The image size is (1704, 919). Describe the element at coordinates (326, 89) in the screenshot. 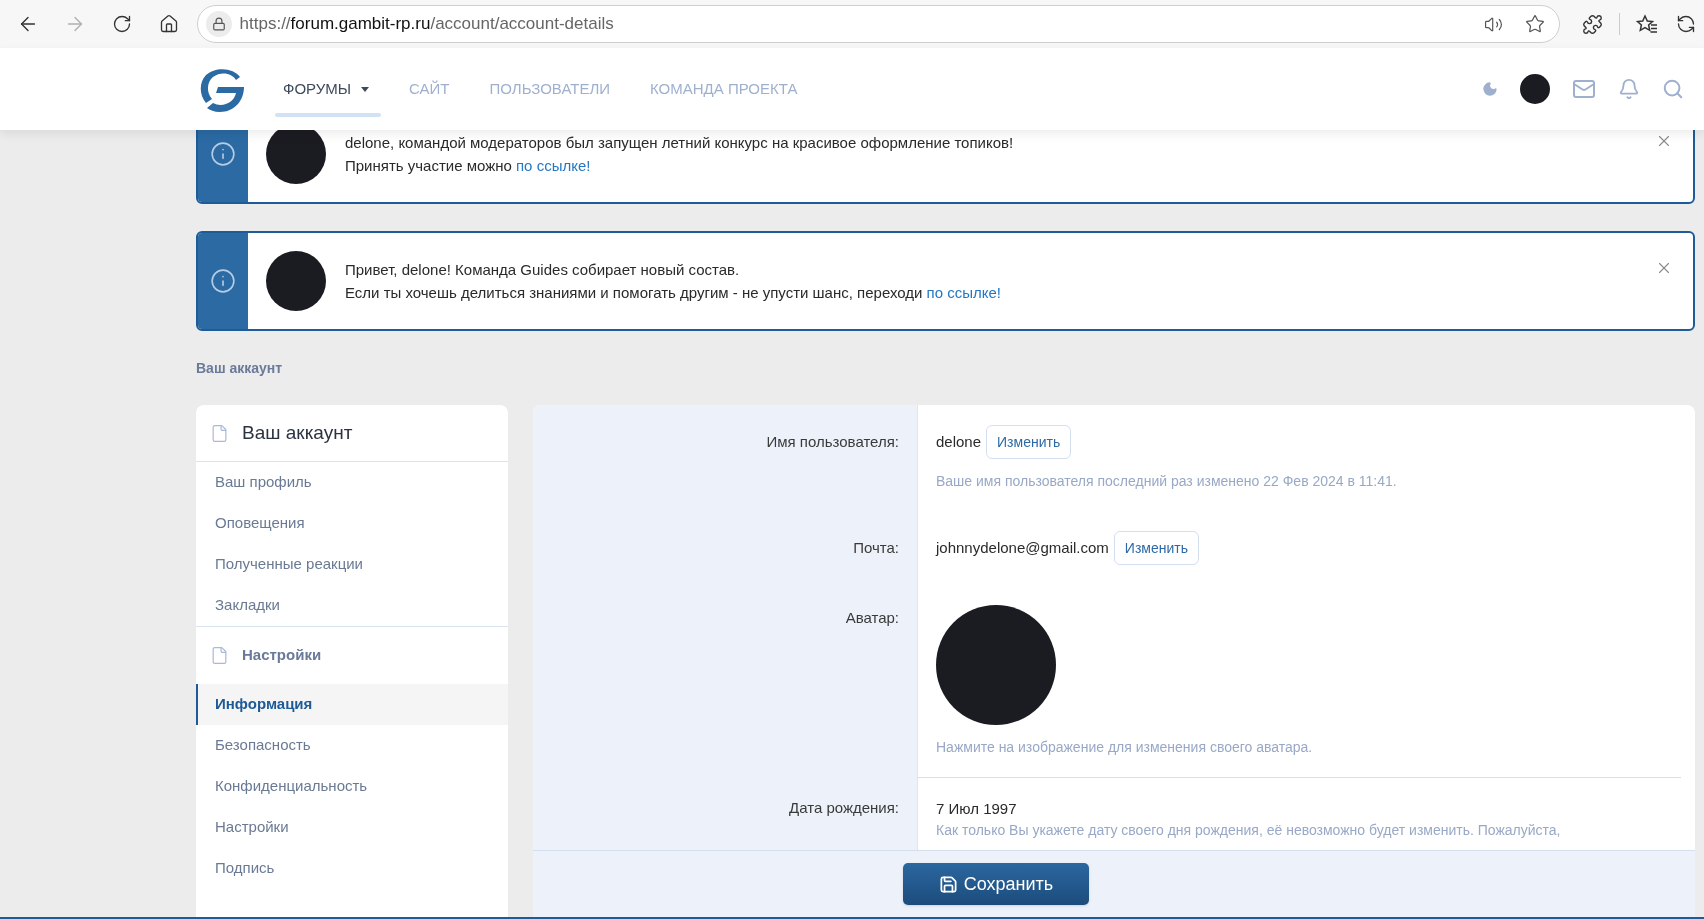

I see `nav-tab: ФОРУМЫ` at that location.